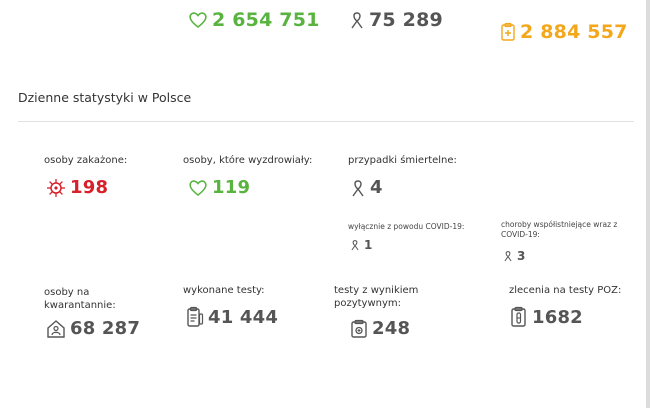  I want to click on tests-done-value: 41 444, so click(243, 317).